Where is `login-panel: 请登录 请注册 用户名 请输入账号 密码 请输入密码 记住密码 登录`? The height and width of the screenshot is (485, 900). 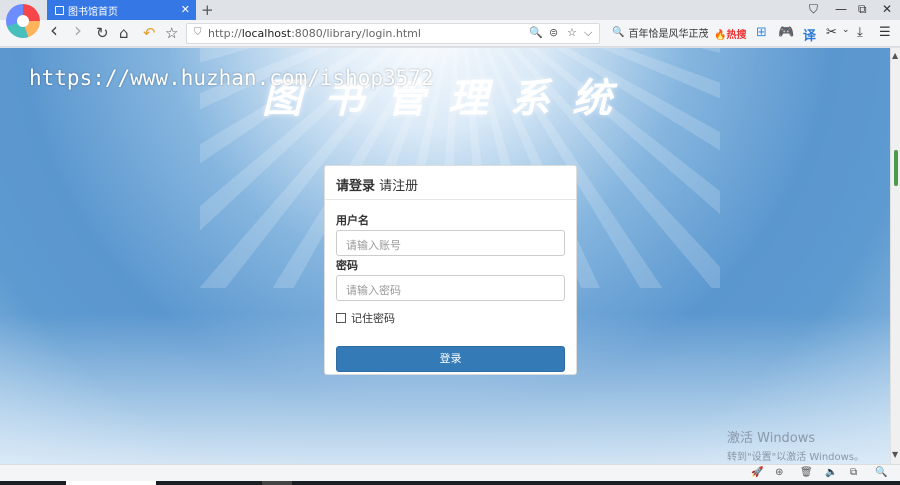 login-panel: 请登录 请注册 用户名 请输入账号 密码 请输入密码 记住密码 登录 is located at coordinates (450, 270).